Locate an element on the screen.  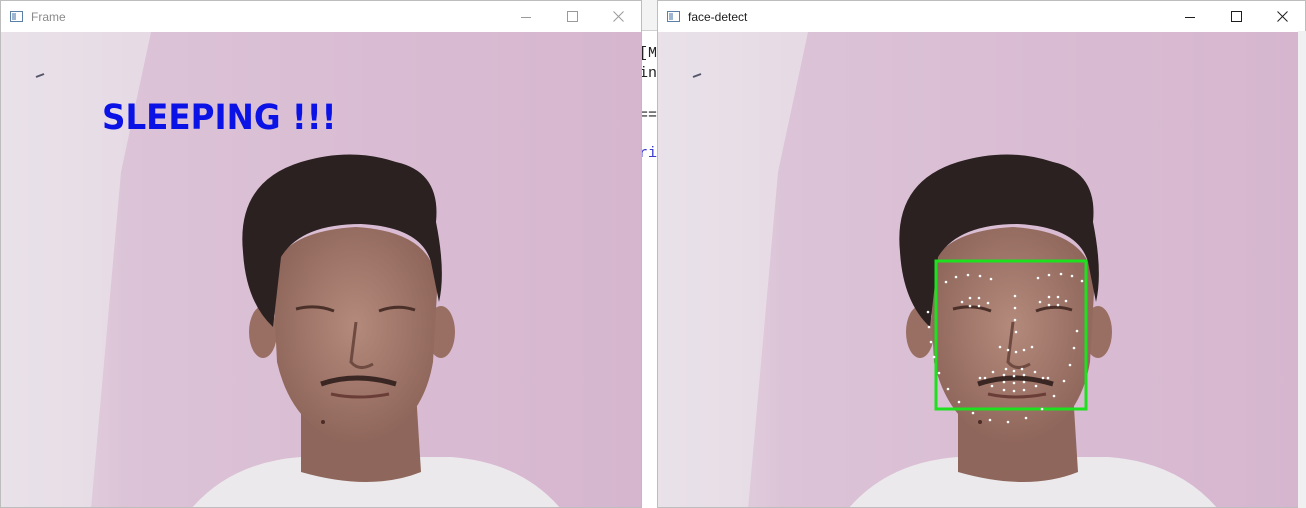
background-scroll-area is located at coordinates (1302, 269).